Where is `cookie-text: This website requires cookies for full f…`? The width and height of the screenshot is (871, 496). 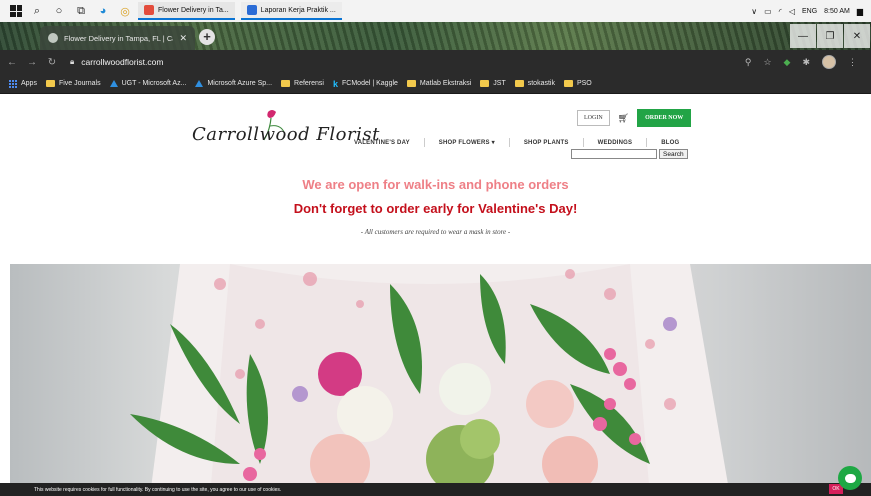
cookie-text: This website requires cookies for full f… is located at coordinates (158, 489).